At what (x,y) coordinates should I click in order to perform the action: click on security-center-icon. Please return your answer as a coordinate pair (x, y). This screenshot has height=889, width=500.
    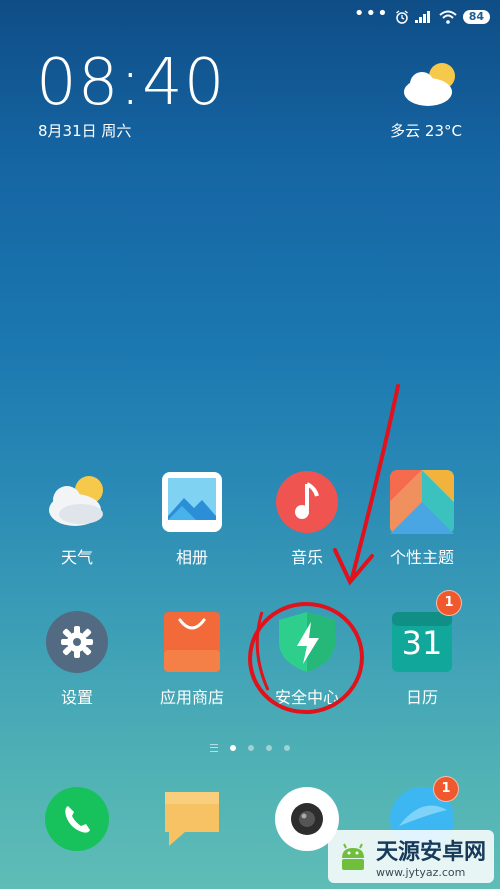
    Looking at the image, I should click on (307, 642).